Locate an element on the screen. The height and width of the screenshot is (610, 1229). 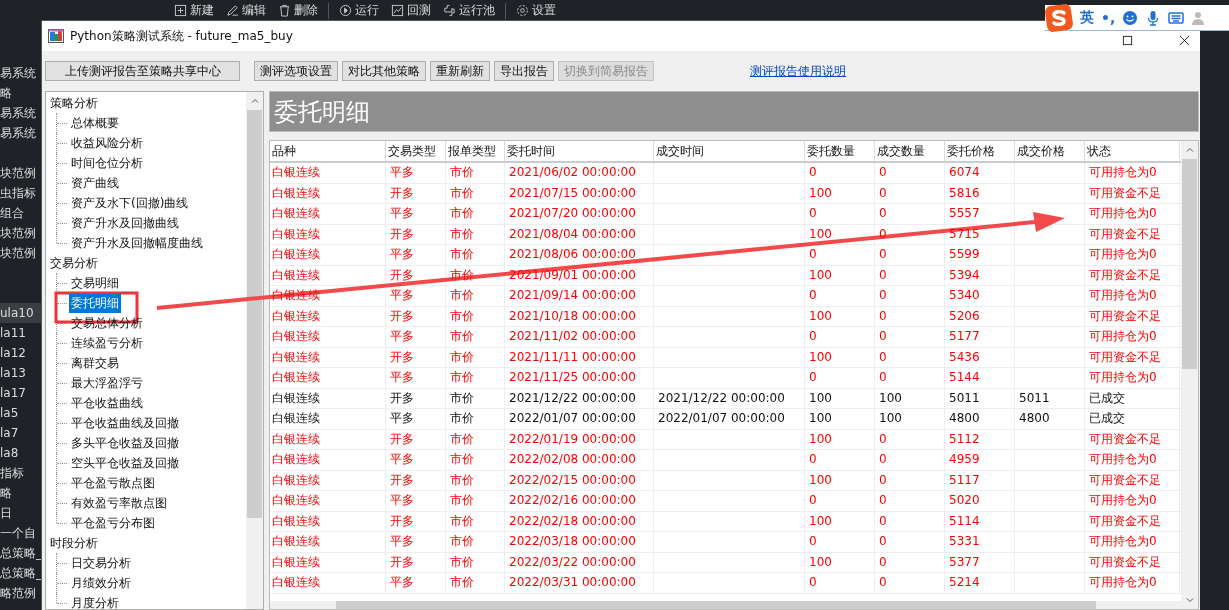
toolbar-button: 上传测评报告至策略共享中心 is located at coordinates (142, 71).